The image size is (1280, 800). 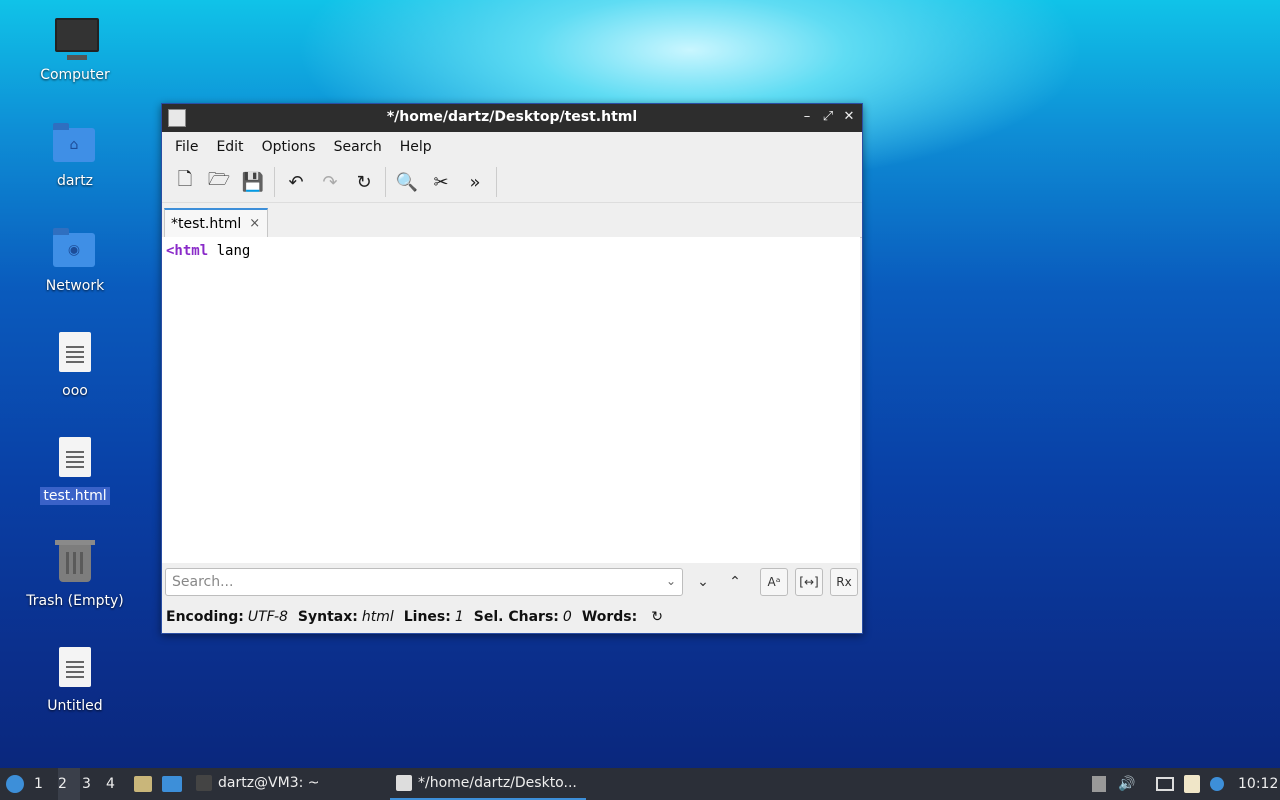 I want to click on desktop-icon-label: Untitled, so click(x=75, y=706).